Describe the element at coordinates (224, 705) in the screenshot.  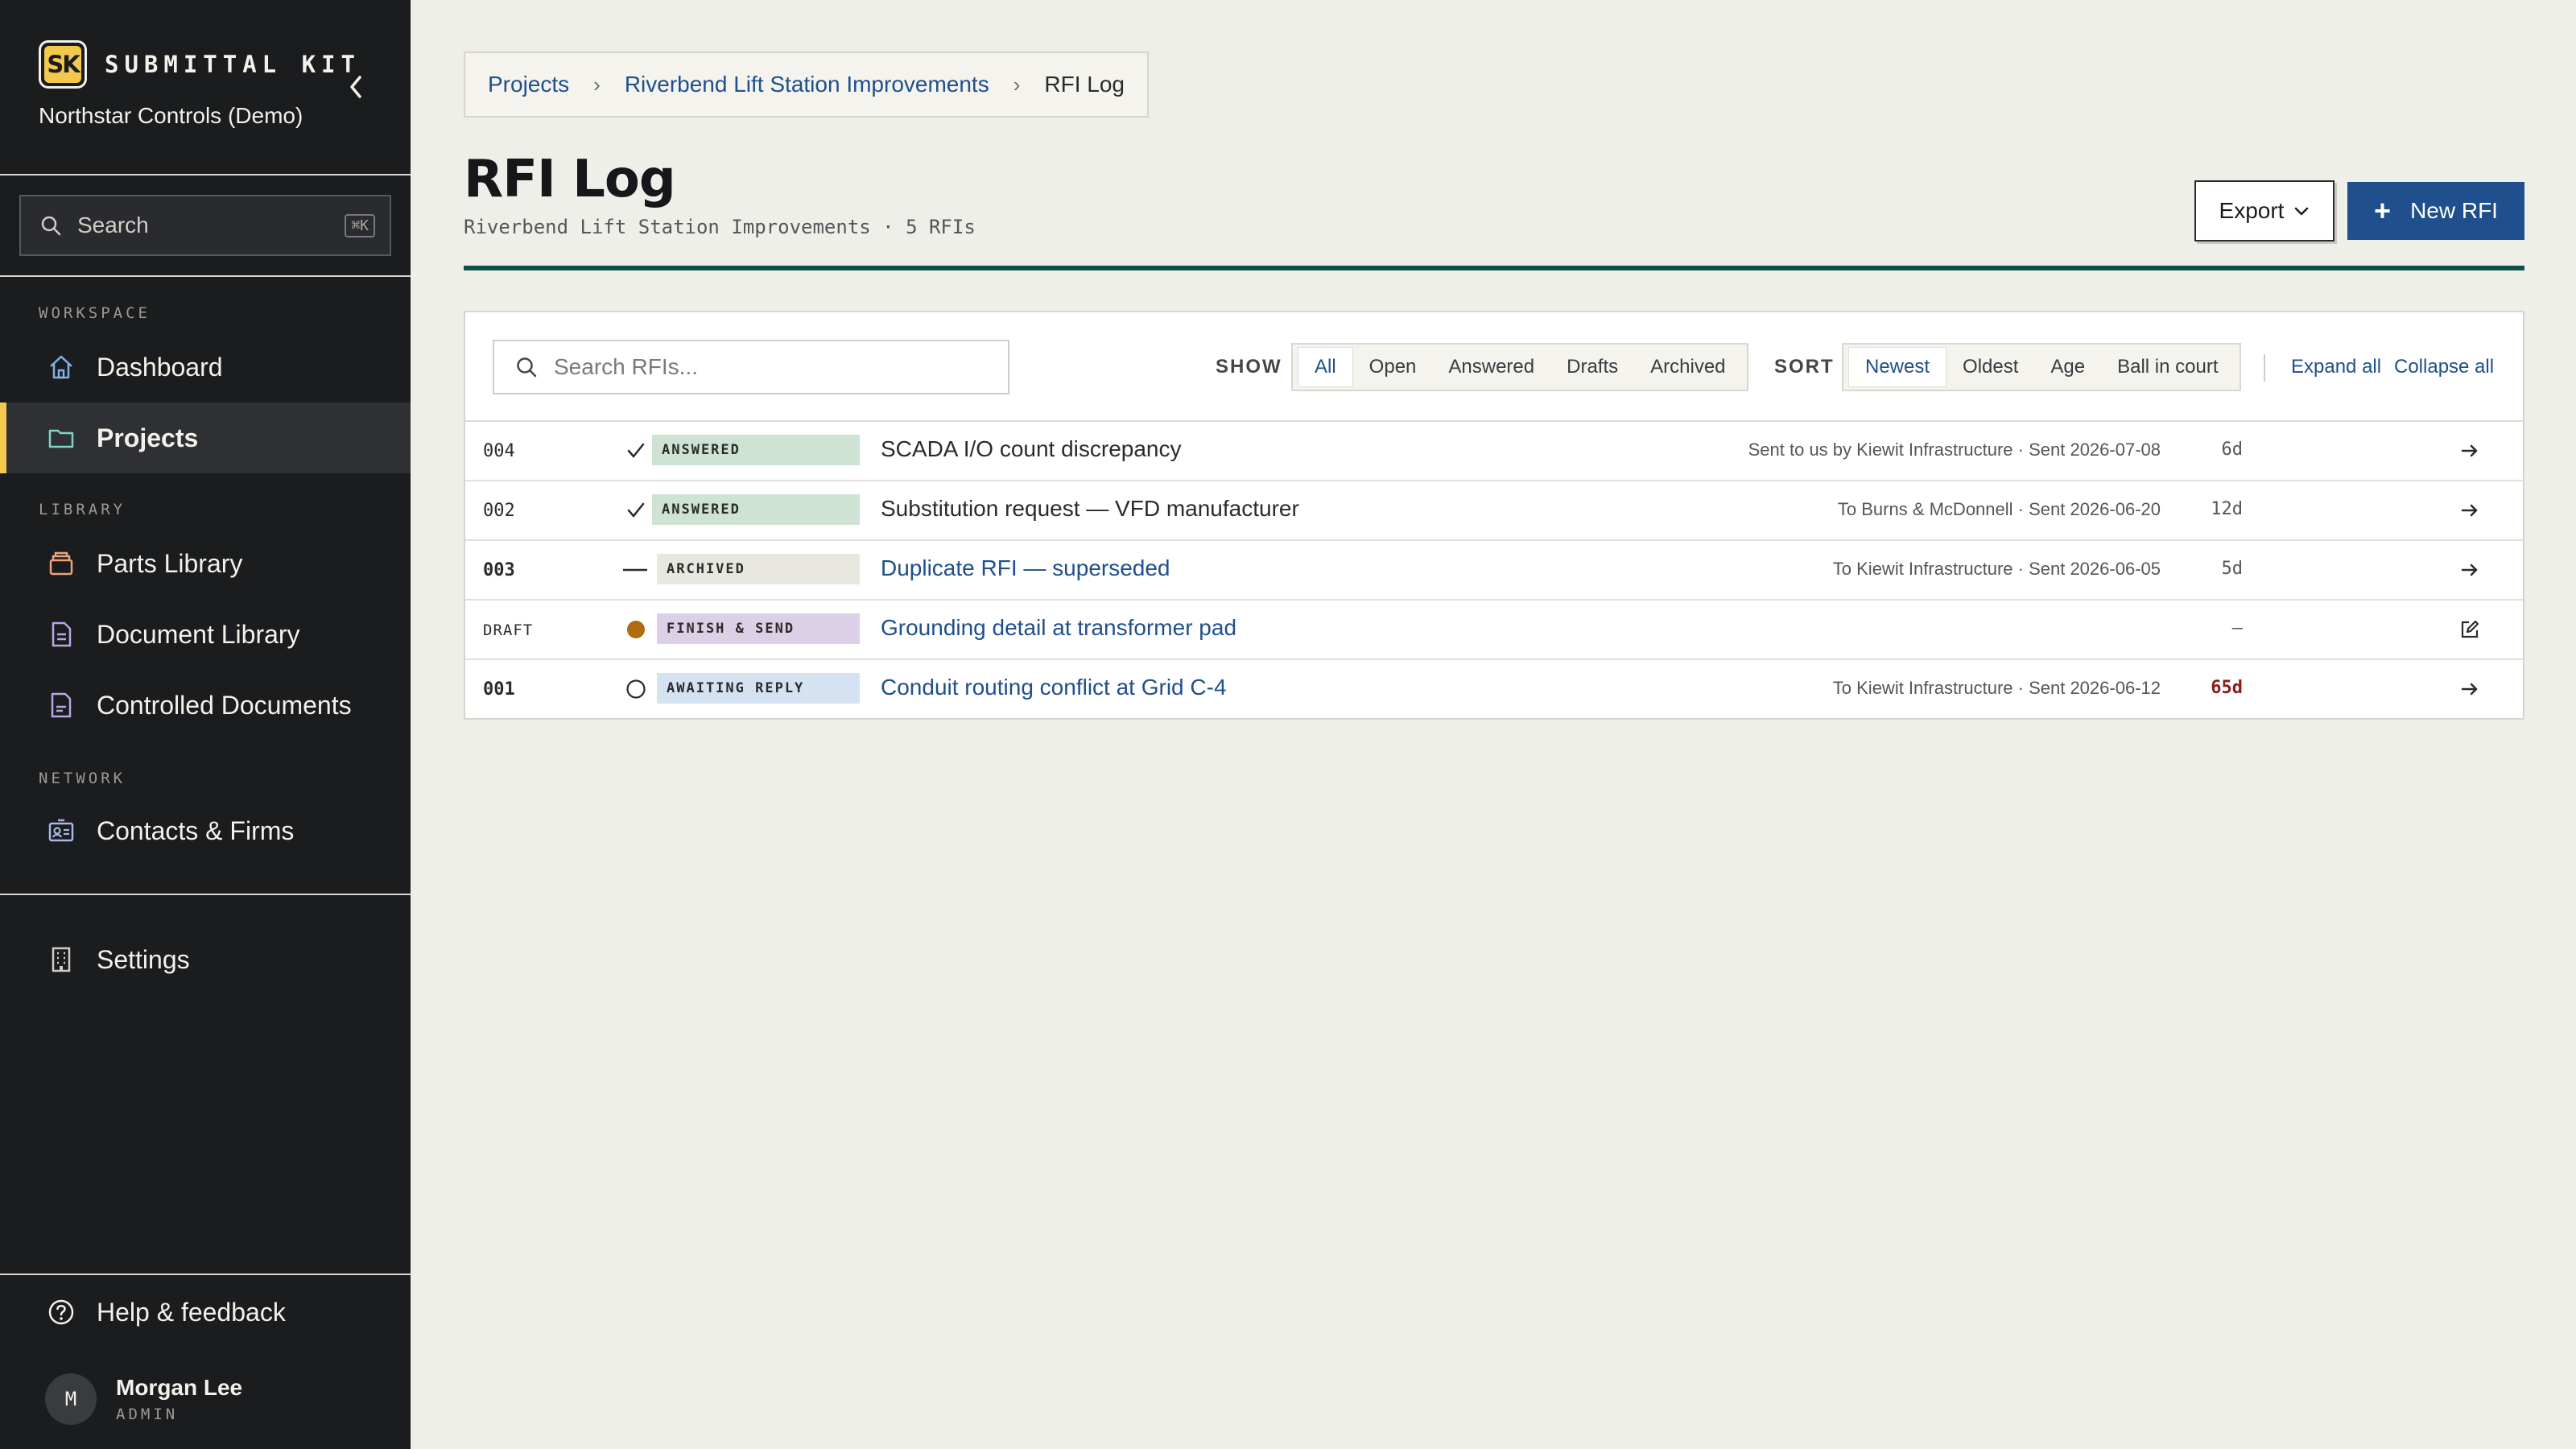
I see `sidebar-item-label: Controlled Documents` at that location.